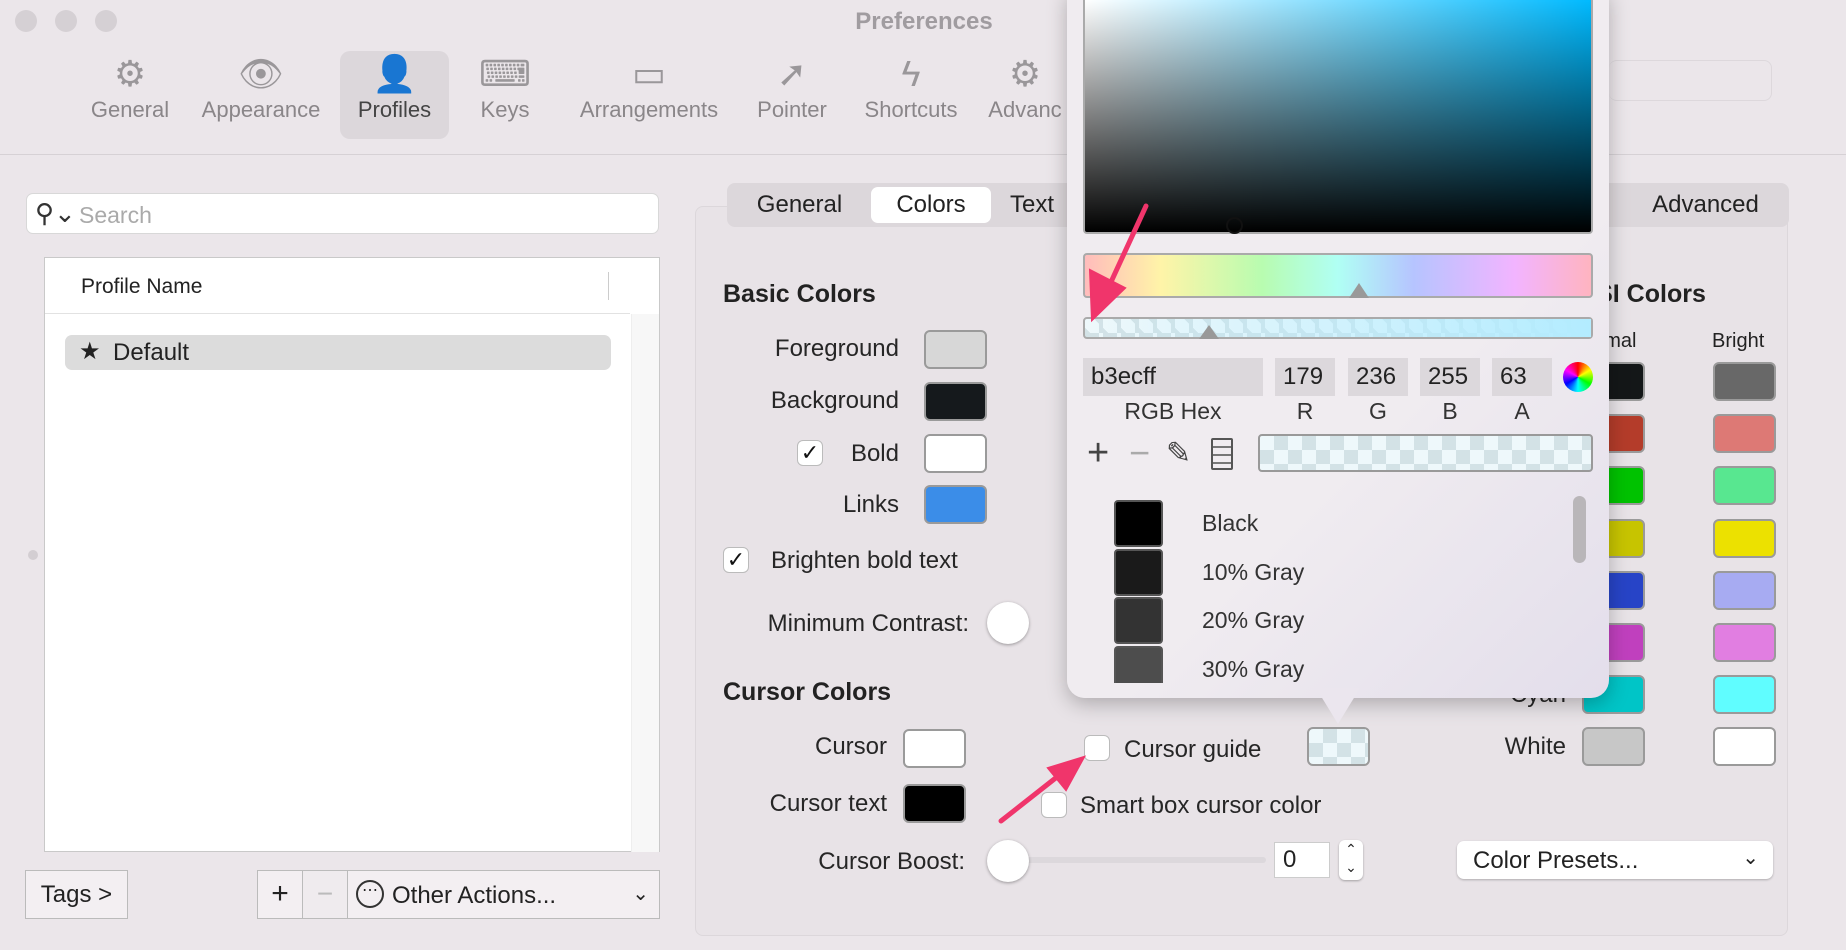 Image resolution: width=1846 pixels, height=950 pixels. What do you see at coordinates (1042, 789) in the screenshot?
I see `annotation-arrow-cursor-guide` at bounding box center [1042, 789].